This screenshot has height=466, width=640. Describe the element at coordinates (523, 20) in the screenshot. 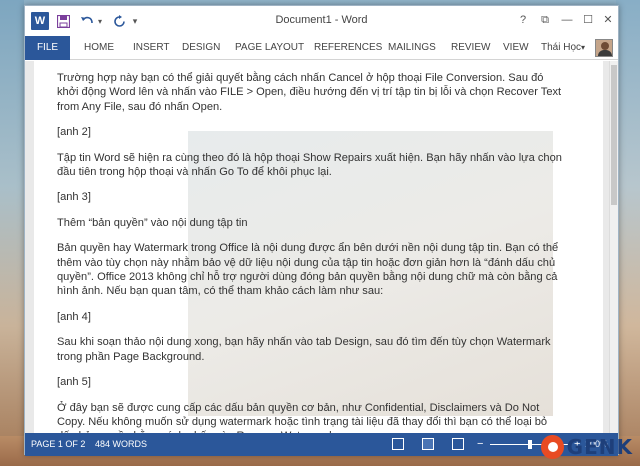

I see `help-button: ?` at that location.